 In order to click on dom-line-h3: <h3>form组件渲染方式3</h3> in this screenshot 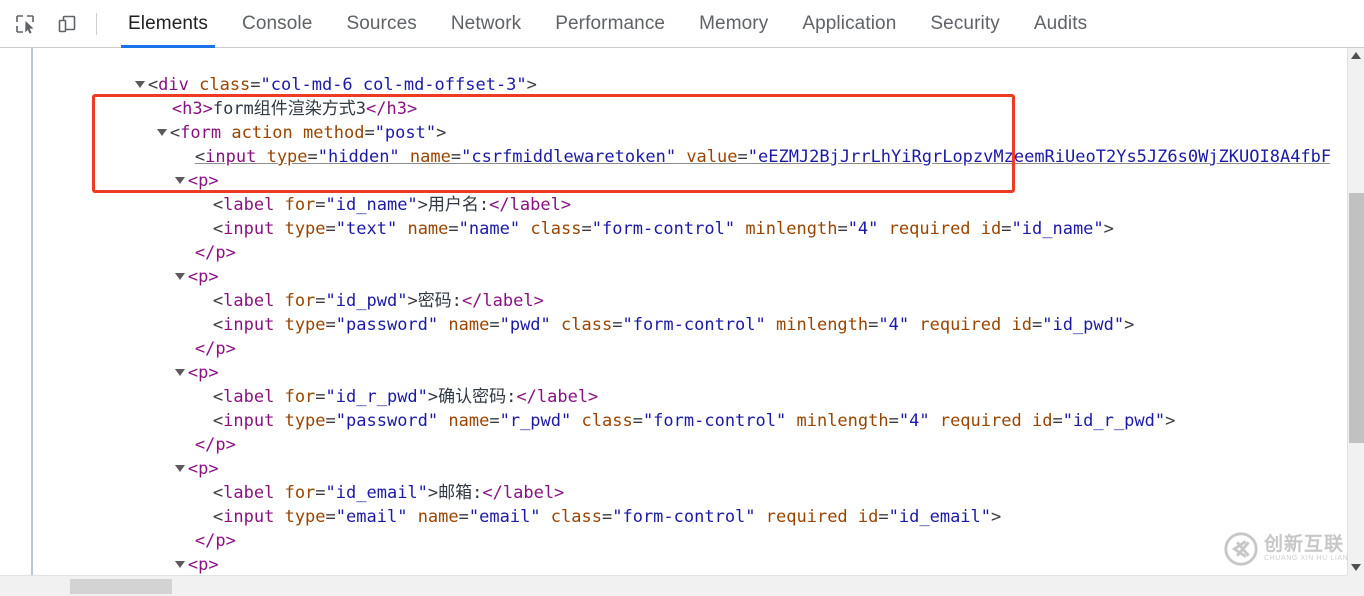, I will do `click(682, 96)`.